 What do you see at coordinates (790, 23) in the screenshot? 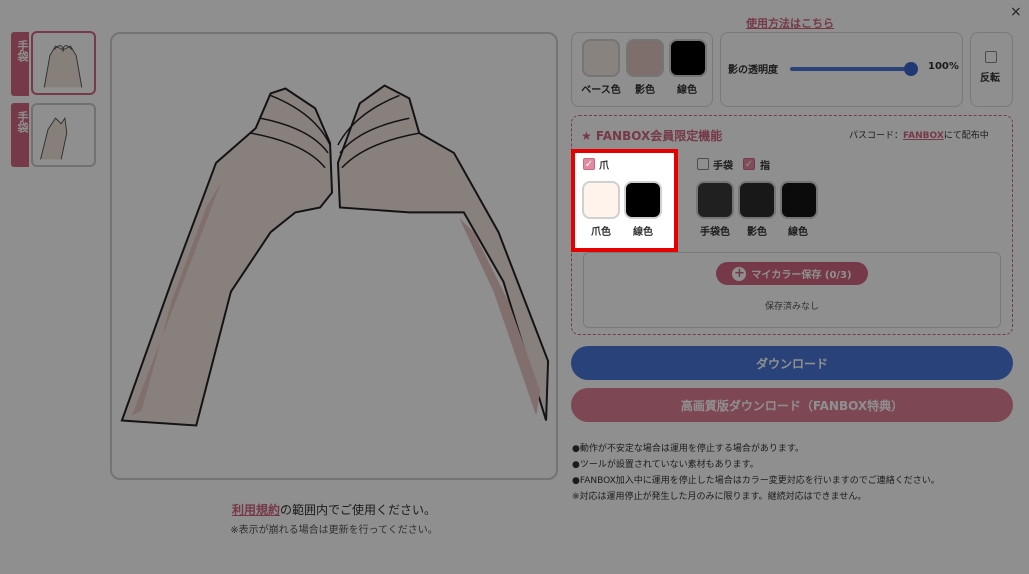
I see `usage-link: 使用方法はこちら` at bounding box center [790, 23].